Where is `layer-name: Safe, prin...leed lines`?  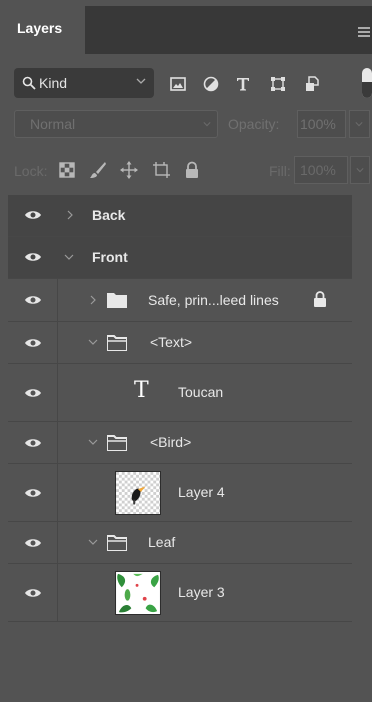 layer-name: Safe, prin...leed lines is located at coordinates (213, 300).